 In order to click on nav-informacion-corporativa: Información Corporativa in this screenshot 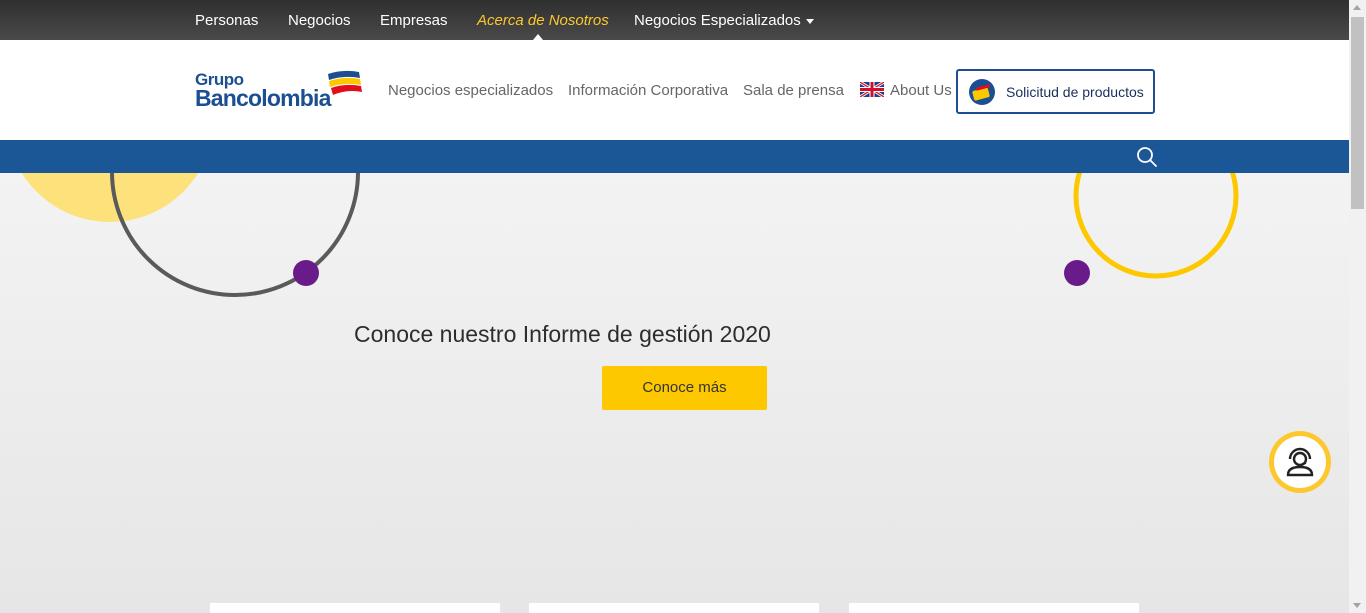, I will do `click(648, 90)`.